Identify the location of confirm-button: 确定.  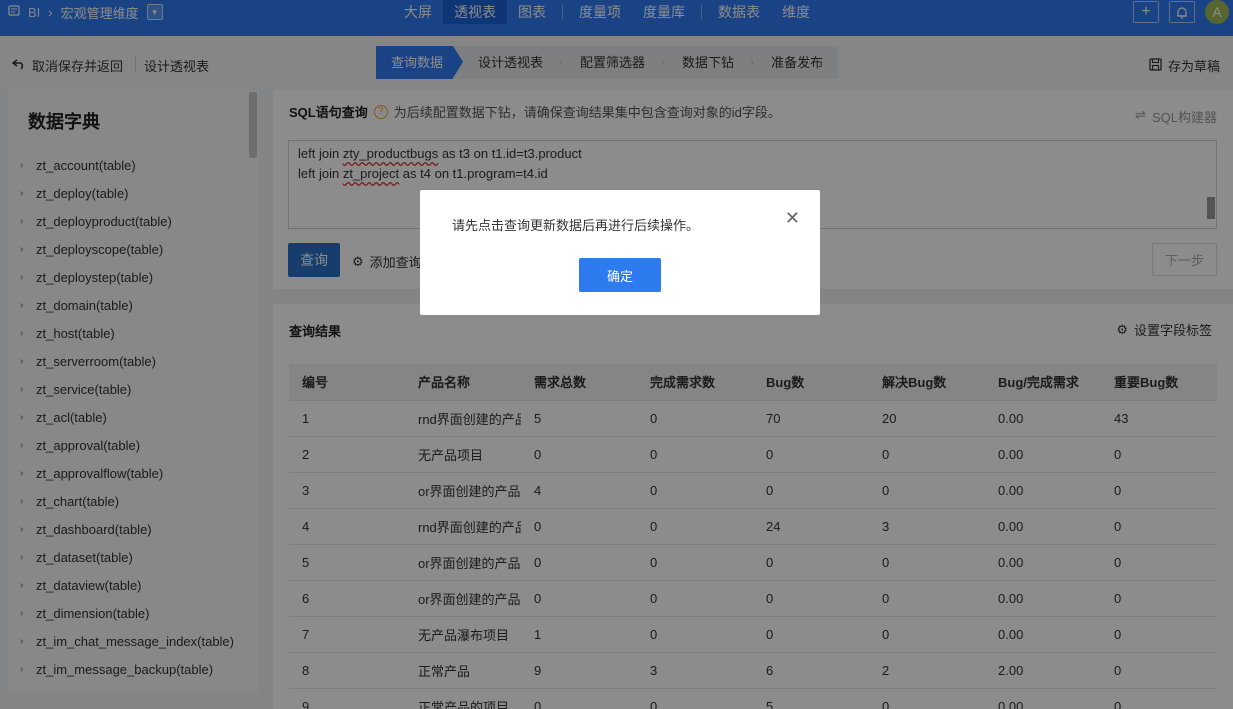
(620, 275).